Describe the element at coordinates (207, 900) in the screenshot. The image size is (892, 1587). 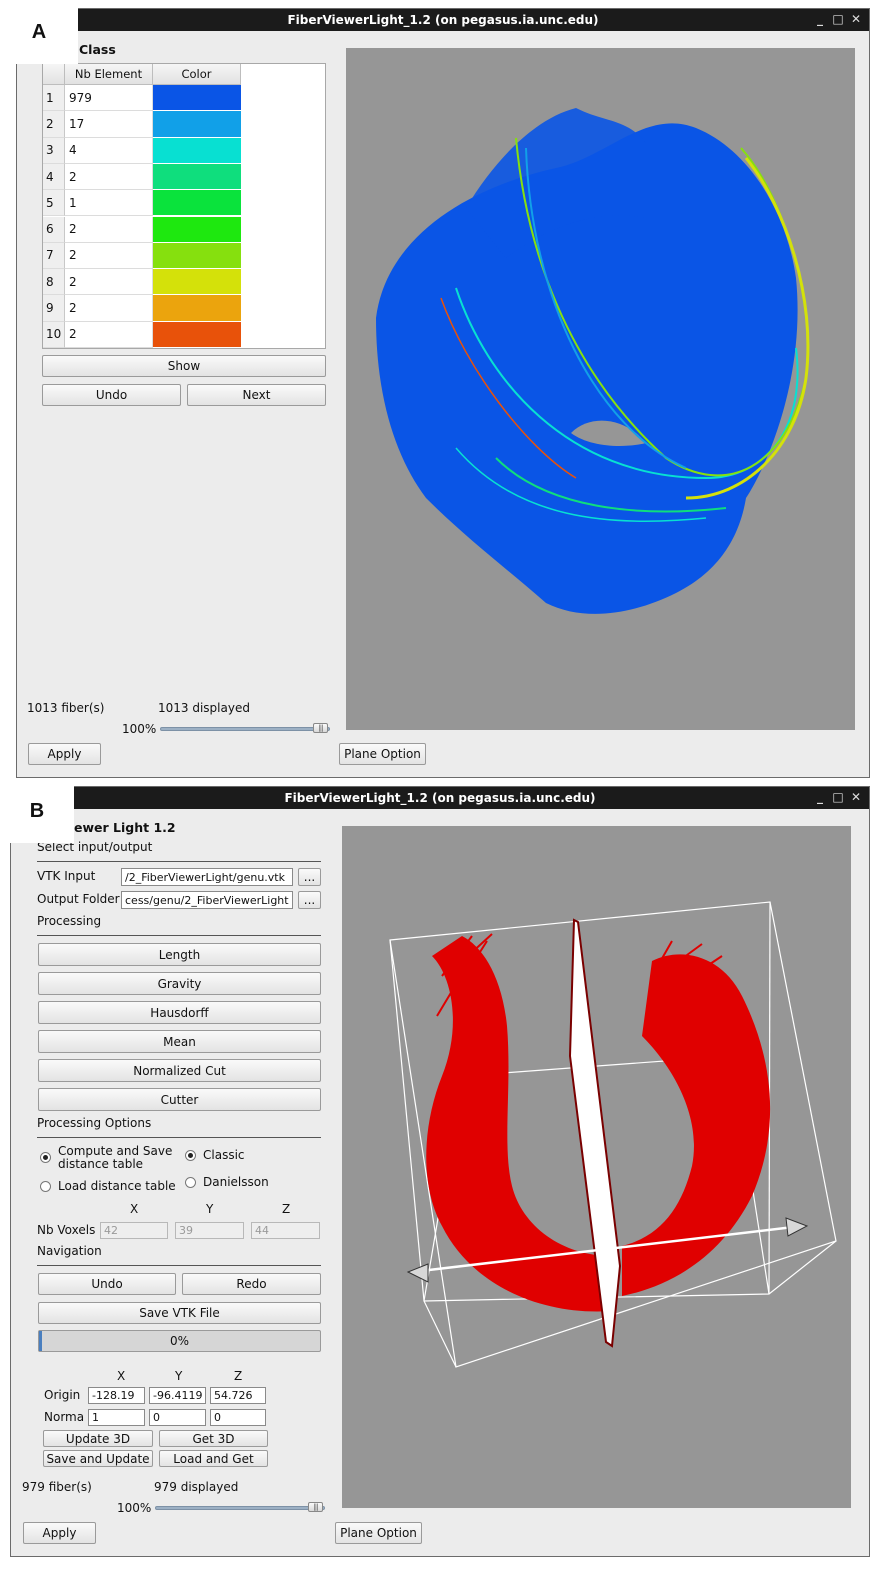
I see `output-folder-field: cess/genu/2_FiberViewerLight` at that location.